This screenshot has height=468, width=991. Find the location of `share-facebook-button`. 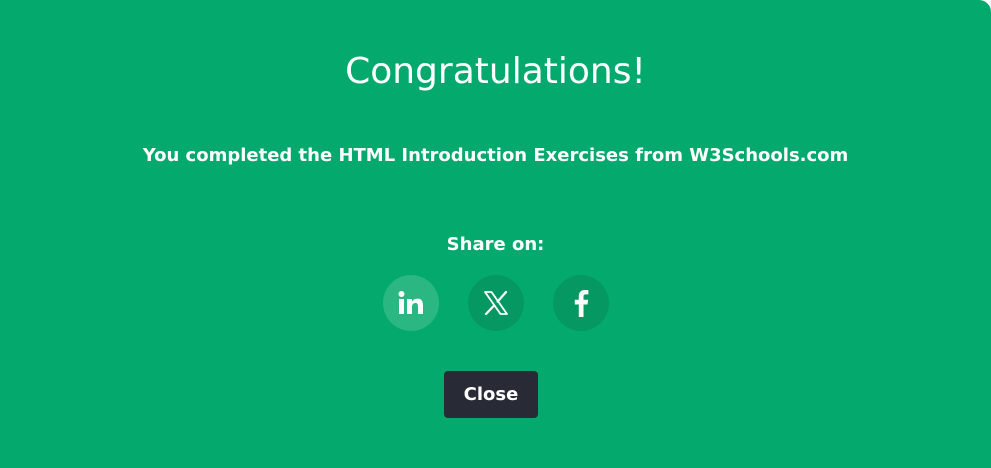

share-facebook-button is located at coordinates (580, 303).